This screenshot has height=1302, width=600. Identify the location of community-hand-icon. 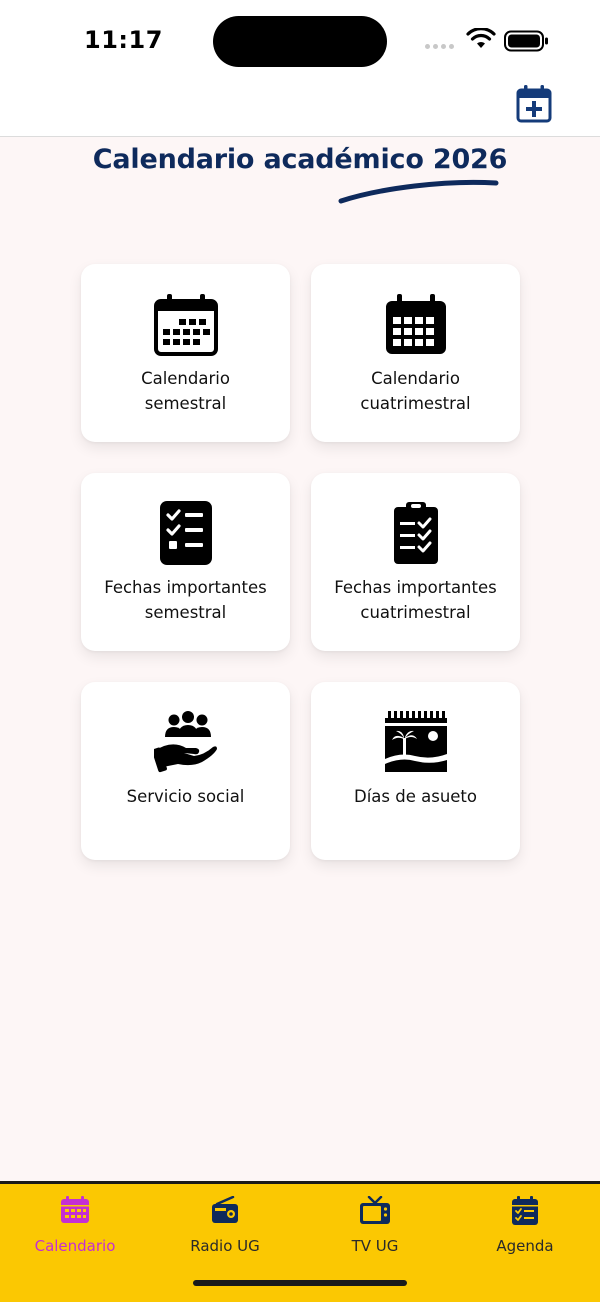
(185, 742).